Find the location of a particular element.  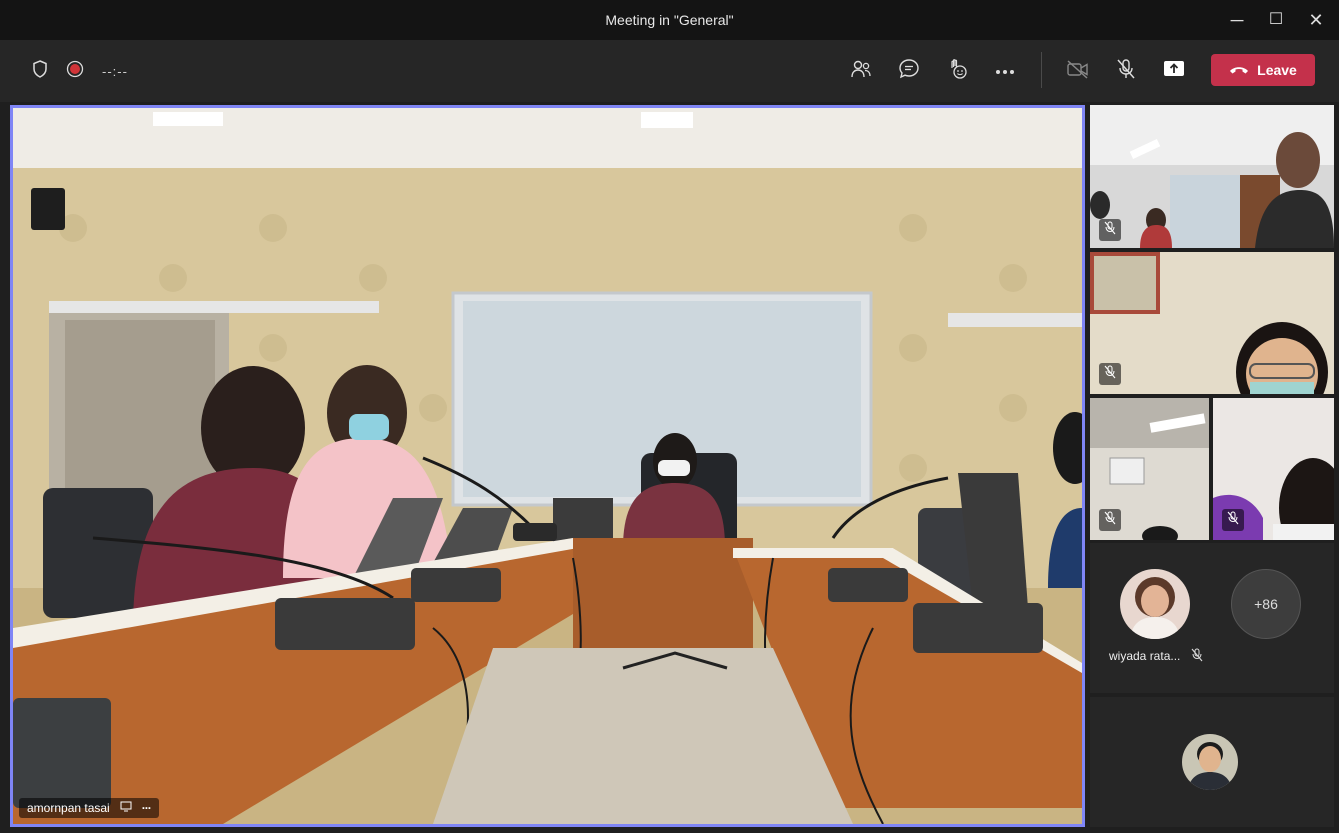

chat-icon is located at coordinates (909, 71).